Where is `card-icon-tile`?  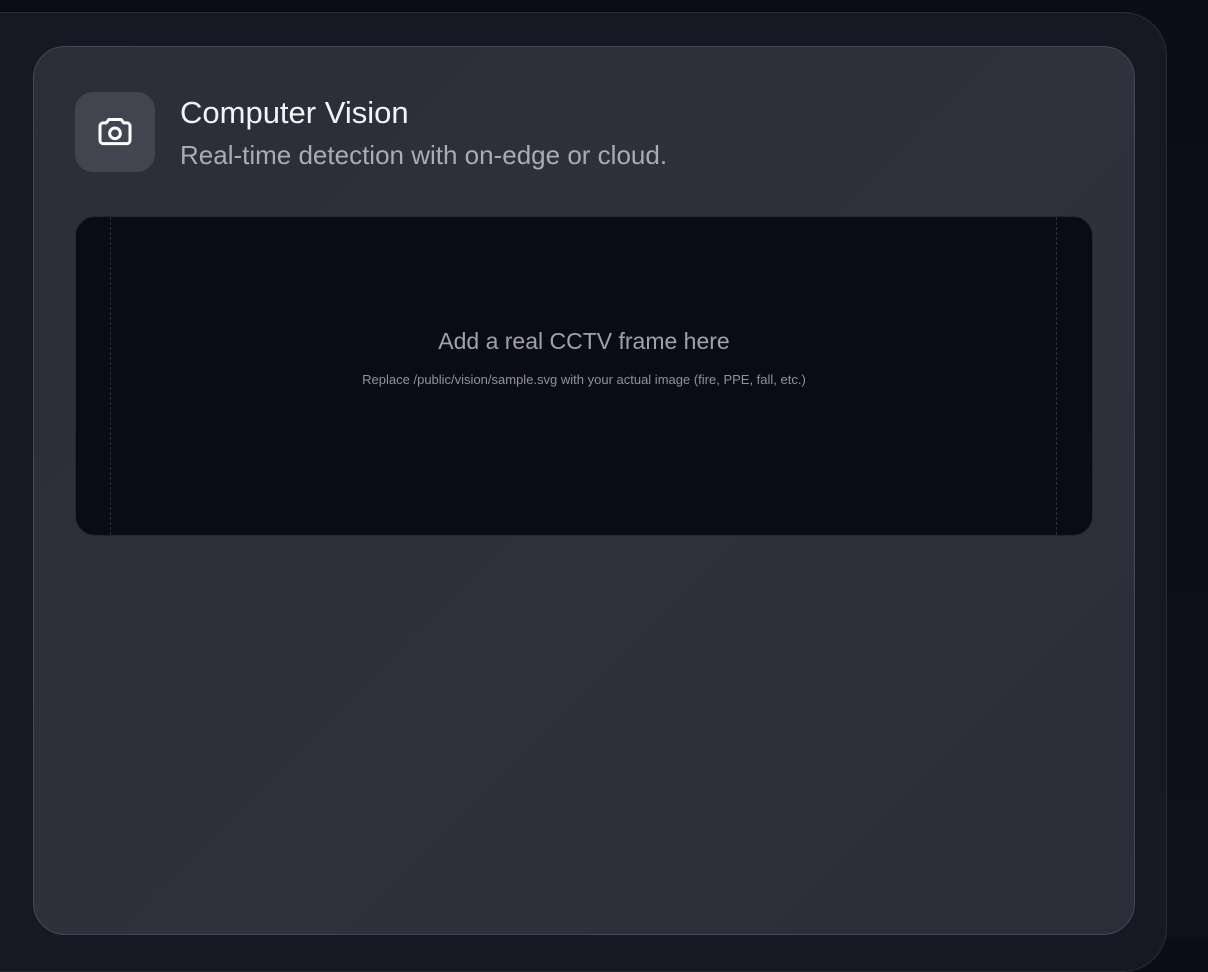
card-icon-tile is located at coordinates (115, 132).